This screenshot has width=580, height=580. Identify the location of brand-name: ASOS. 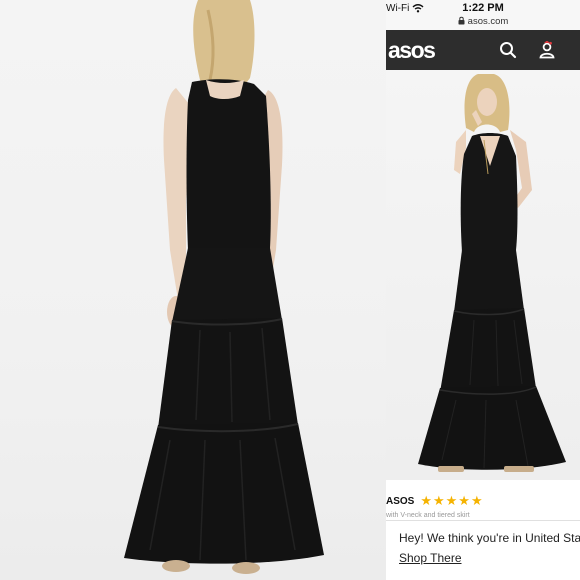
(400, 501).